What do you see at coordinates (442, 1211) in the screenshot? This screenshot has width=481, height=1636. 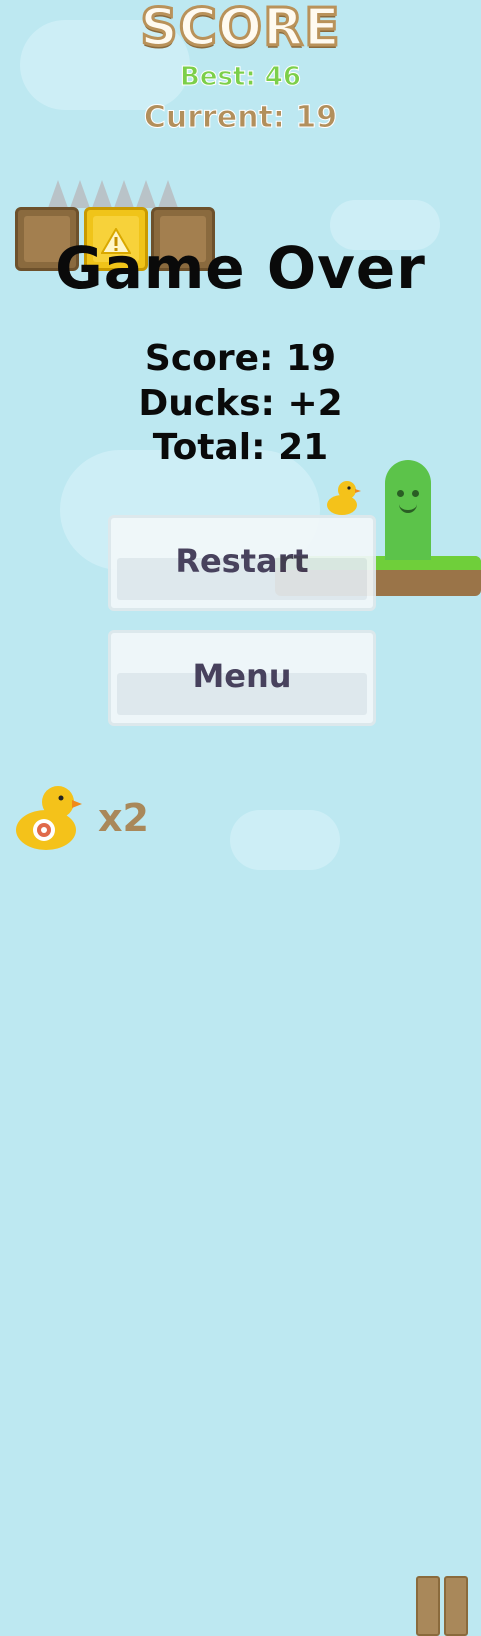 I see `pause-button` at bounding box center [442, 1211].